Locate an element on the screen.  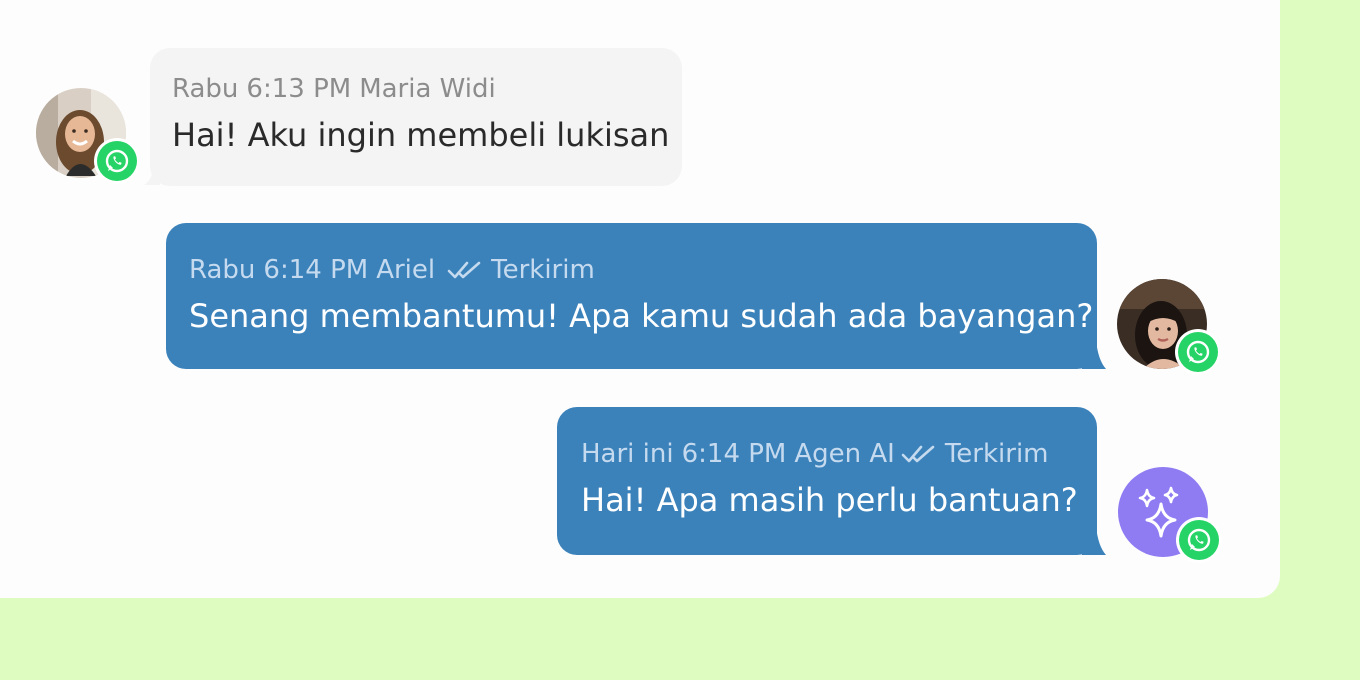
ai-agent-avatar is located at coordinates (1170, 515).